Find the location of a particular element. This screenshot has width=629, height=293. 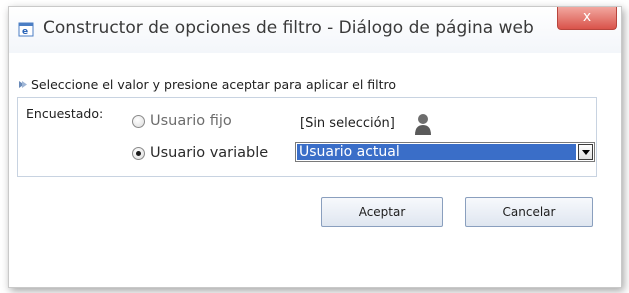

bullet-icon is located at coordinates (23, 84).